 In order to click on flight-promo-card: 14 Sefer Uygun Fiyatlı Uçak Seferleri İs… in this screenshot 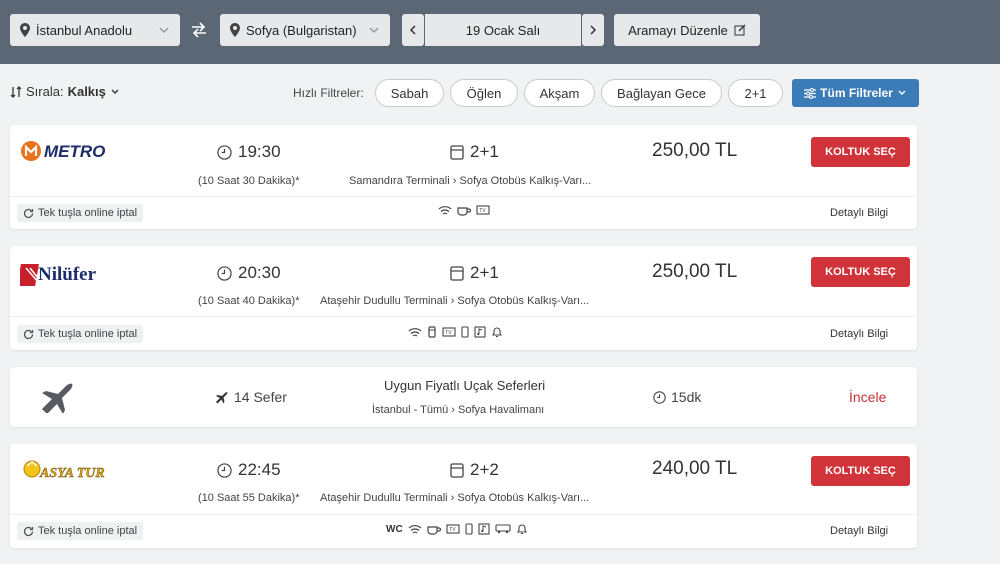, I will do `click(463, 397)`.